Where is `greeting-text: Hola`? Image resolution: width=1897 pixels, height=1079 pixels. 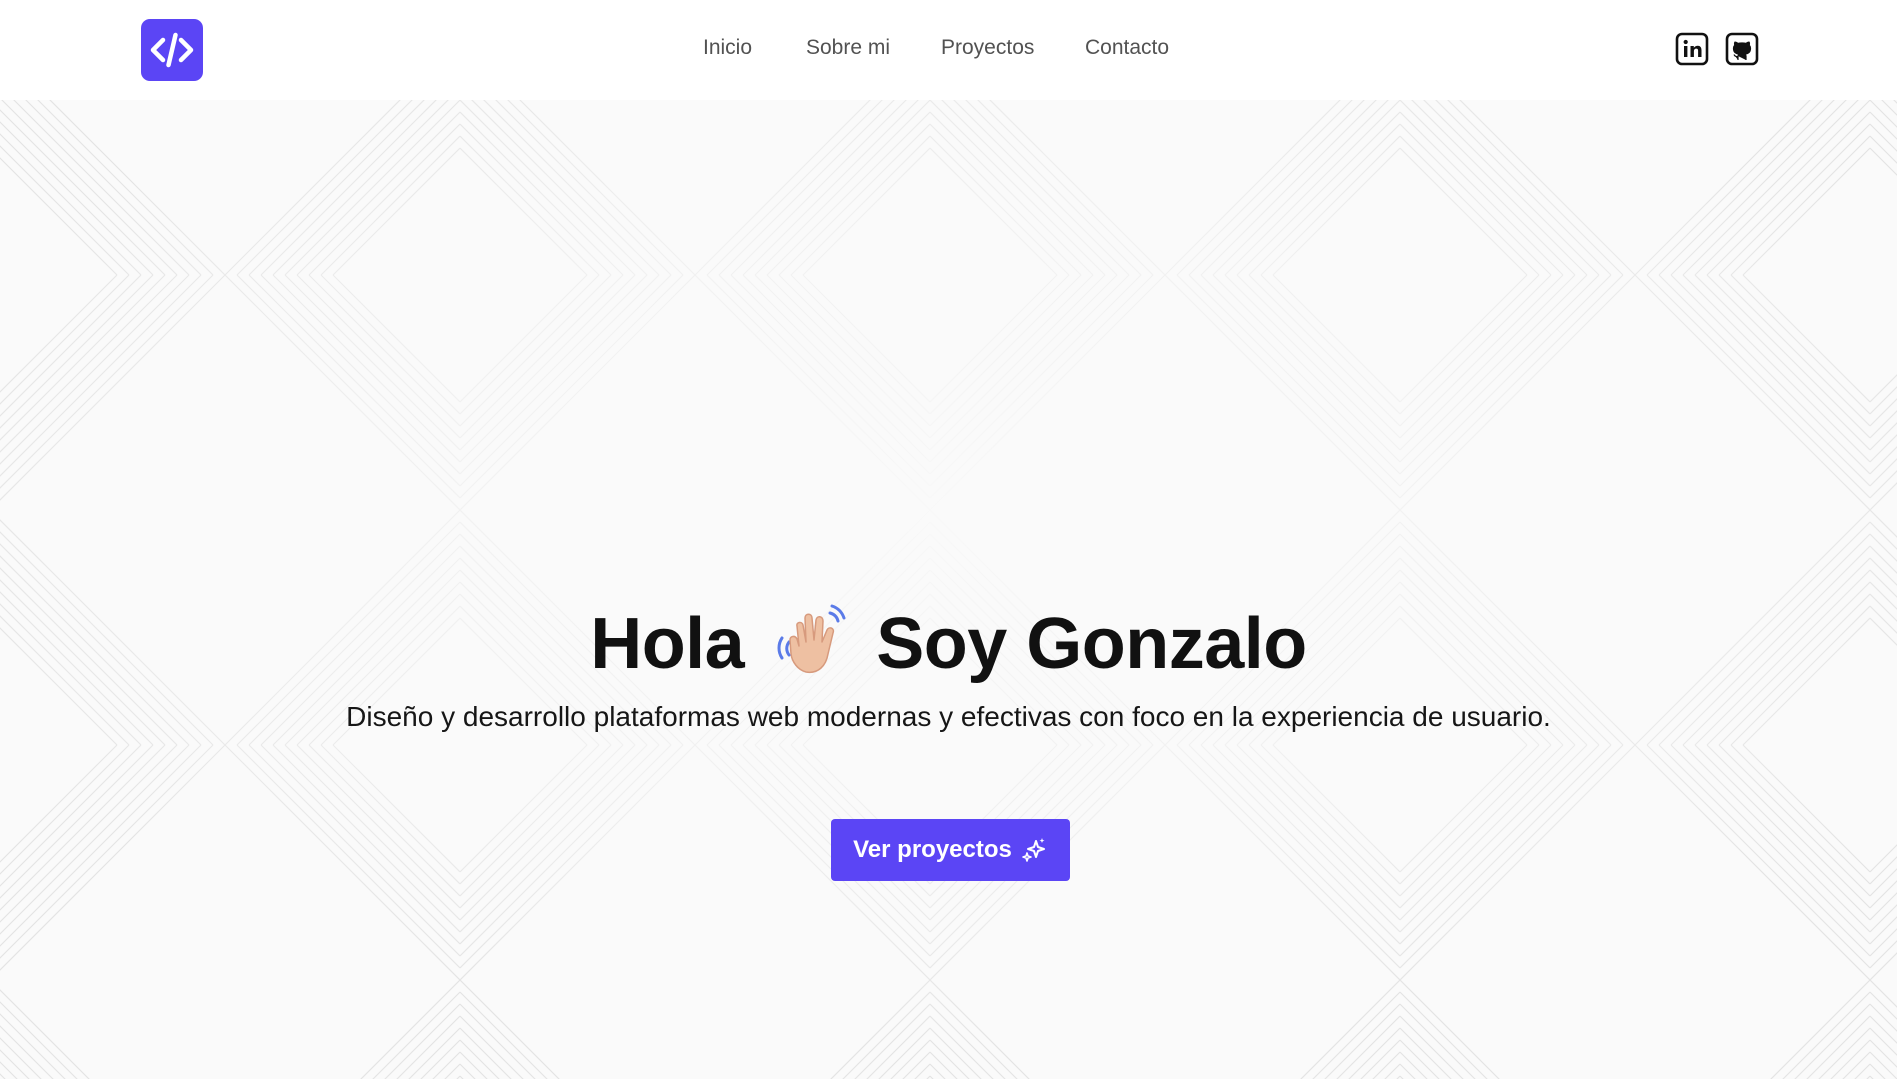
greeting-text: Hola is located at coordinates (667, 644).